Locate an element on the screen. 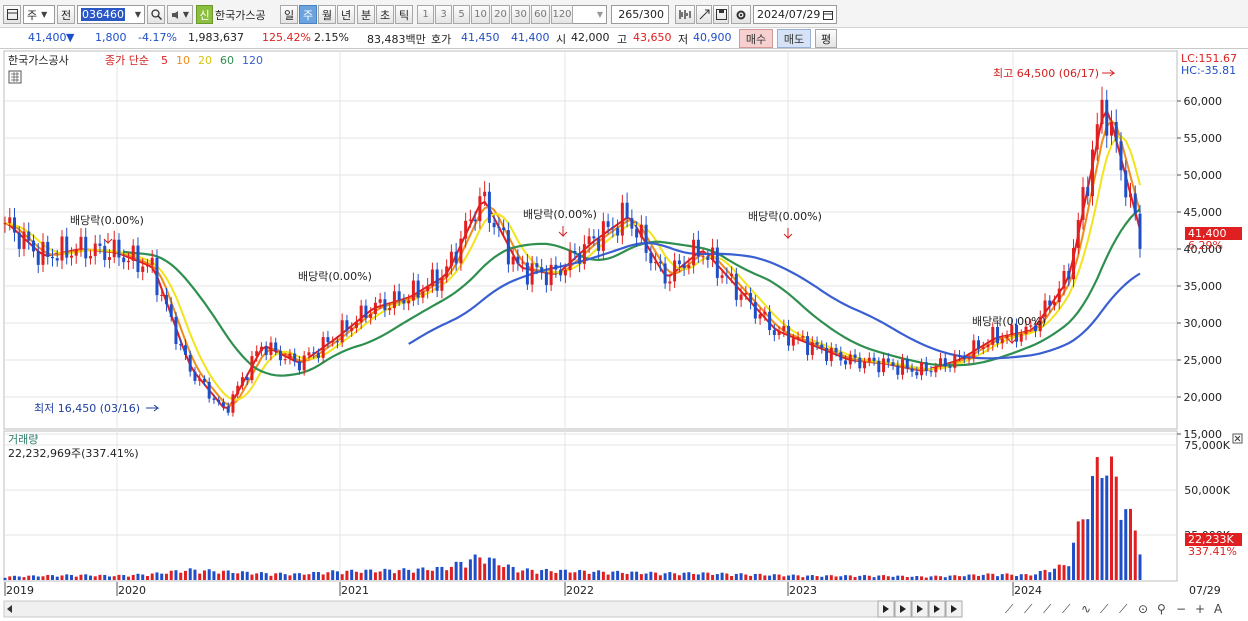 This screenshot has height=621, width=1248. zoom-icon: ⚲ is located at coordinates (1161, 609).